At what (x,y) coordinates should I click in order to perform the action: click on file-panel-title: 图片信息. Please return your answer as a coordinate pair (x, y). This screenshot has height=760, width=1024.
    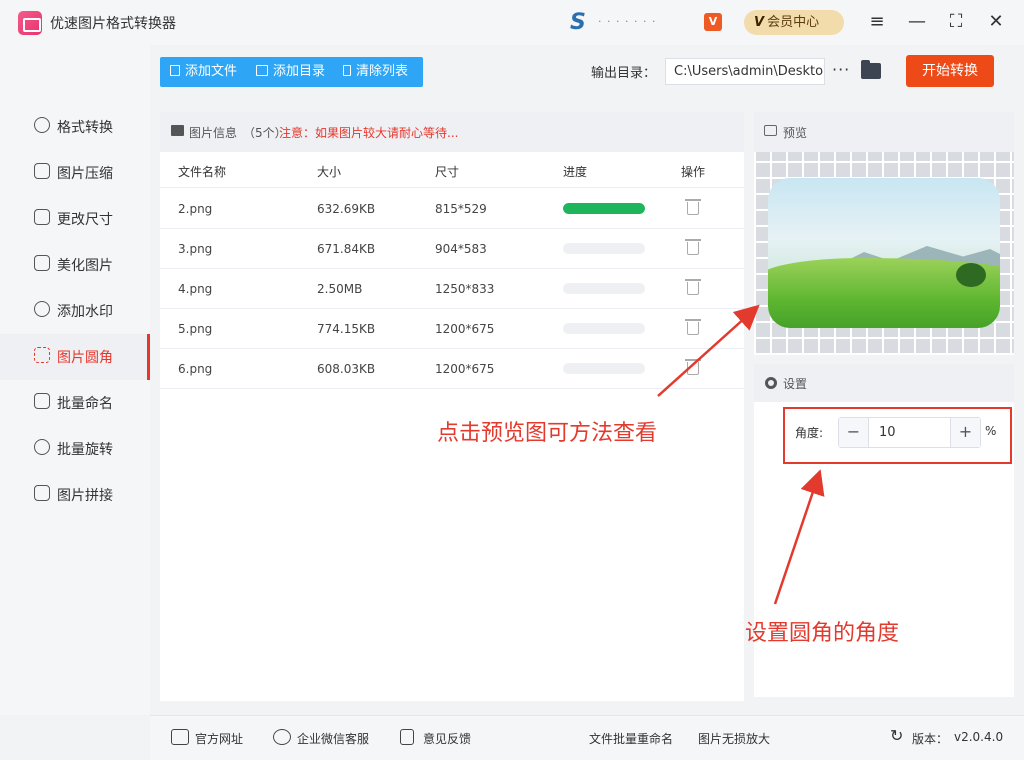
    Looking at the image, I should click on (213, 133).